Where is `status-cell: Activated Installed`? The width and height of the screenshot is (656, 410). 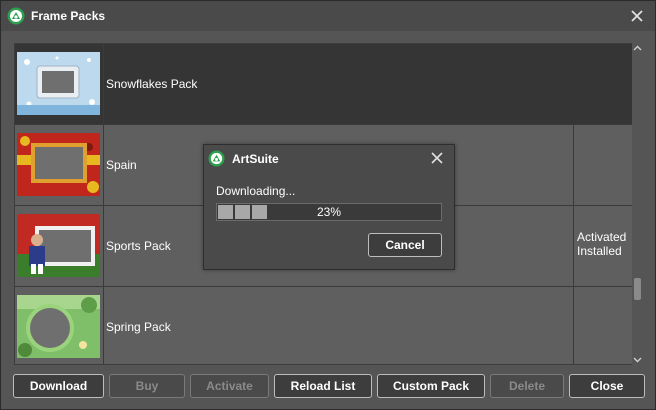
status-cell: Activated Installed is located at coordinates (601, 244).